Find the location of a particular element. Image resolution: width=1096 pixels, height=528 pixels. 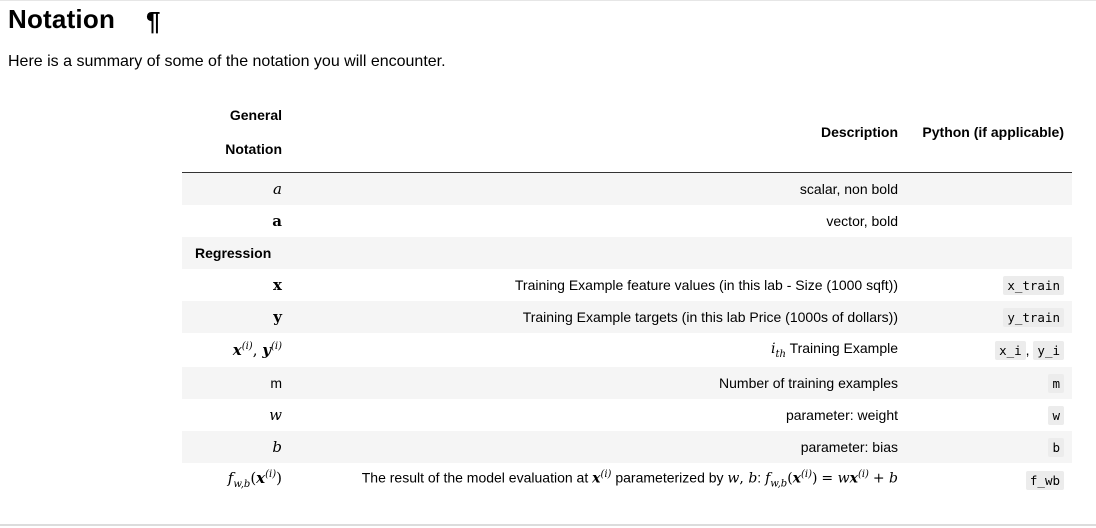

description-cell: ith Training Example is located at coordinates (834, 349).